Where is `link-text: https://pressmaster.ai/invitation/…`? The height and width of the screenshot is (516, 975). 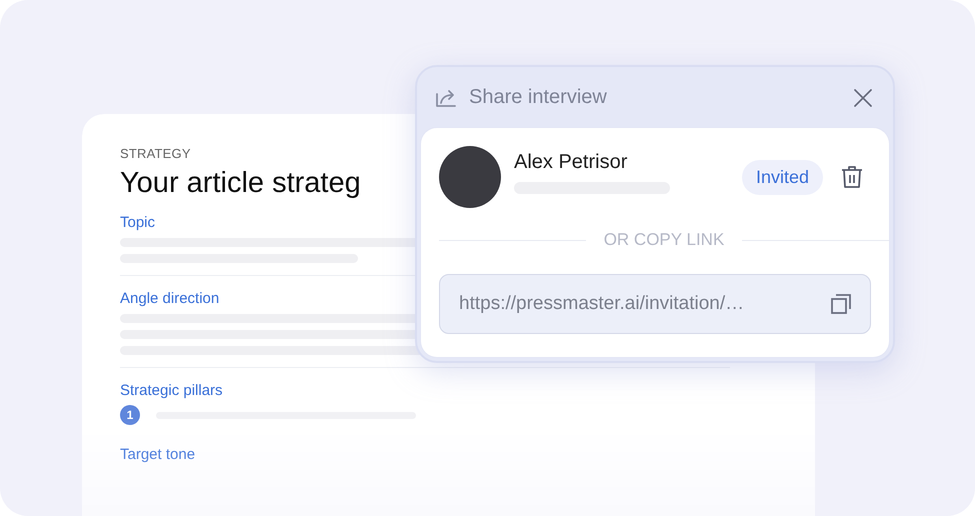
link-text: https://pressmaster.ai/invitation/… is located at coordinates (602, 304).